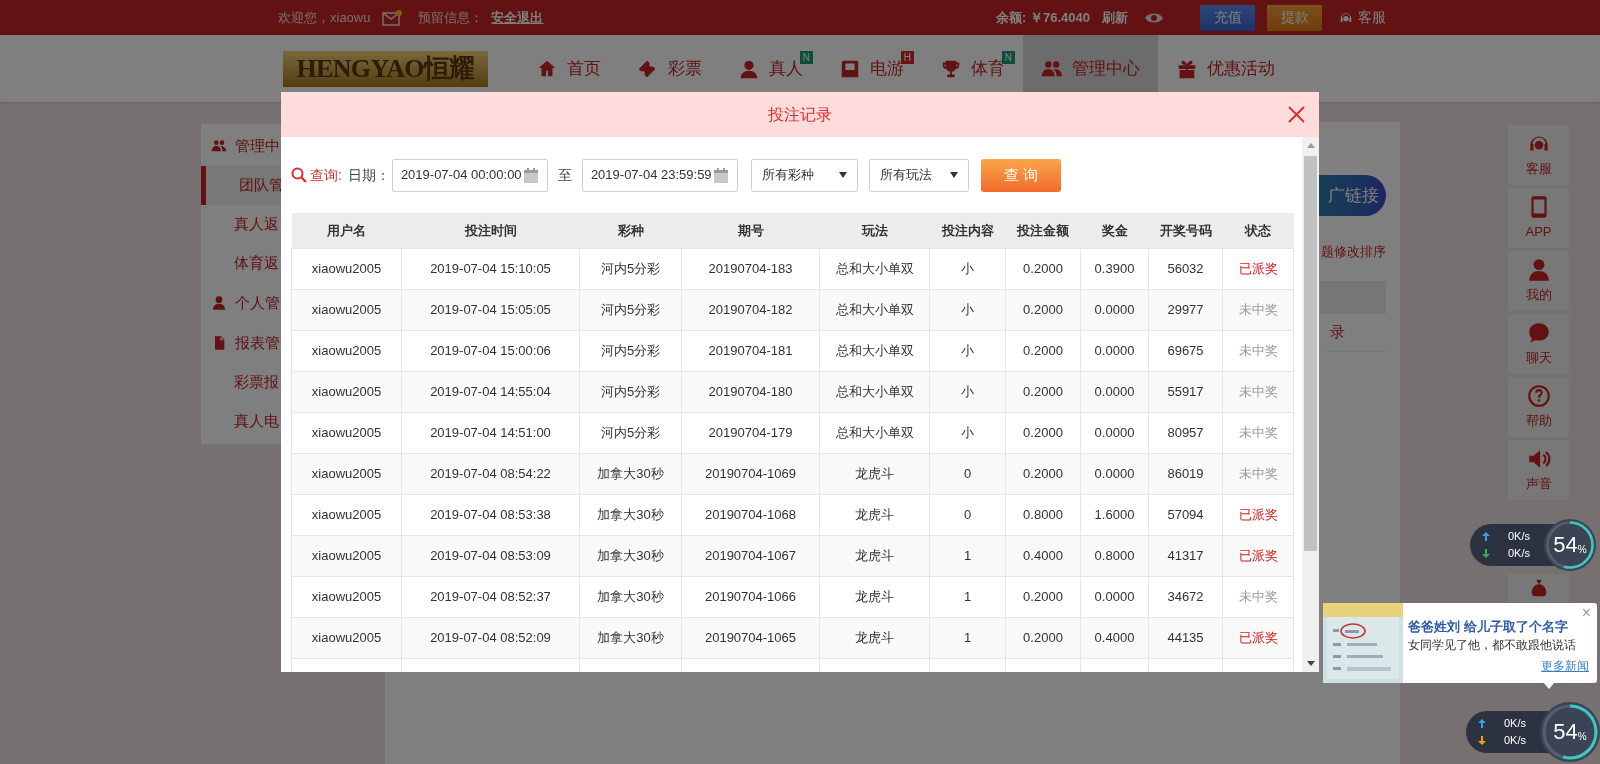 This screenshot has height=764, width=1600. What do you see at coordinates (1114, 230) in the screenshot?
I see `column-header: 奖金` at bounding box center [1114, 230].